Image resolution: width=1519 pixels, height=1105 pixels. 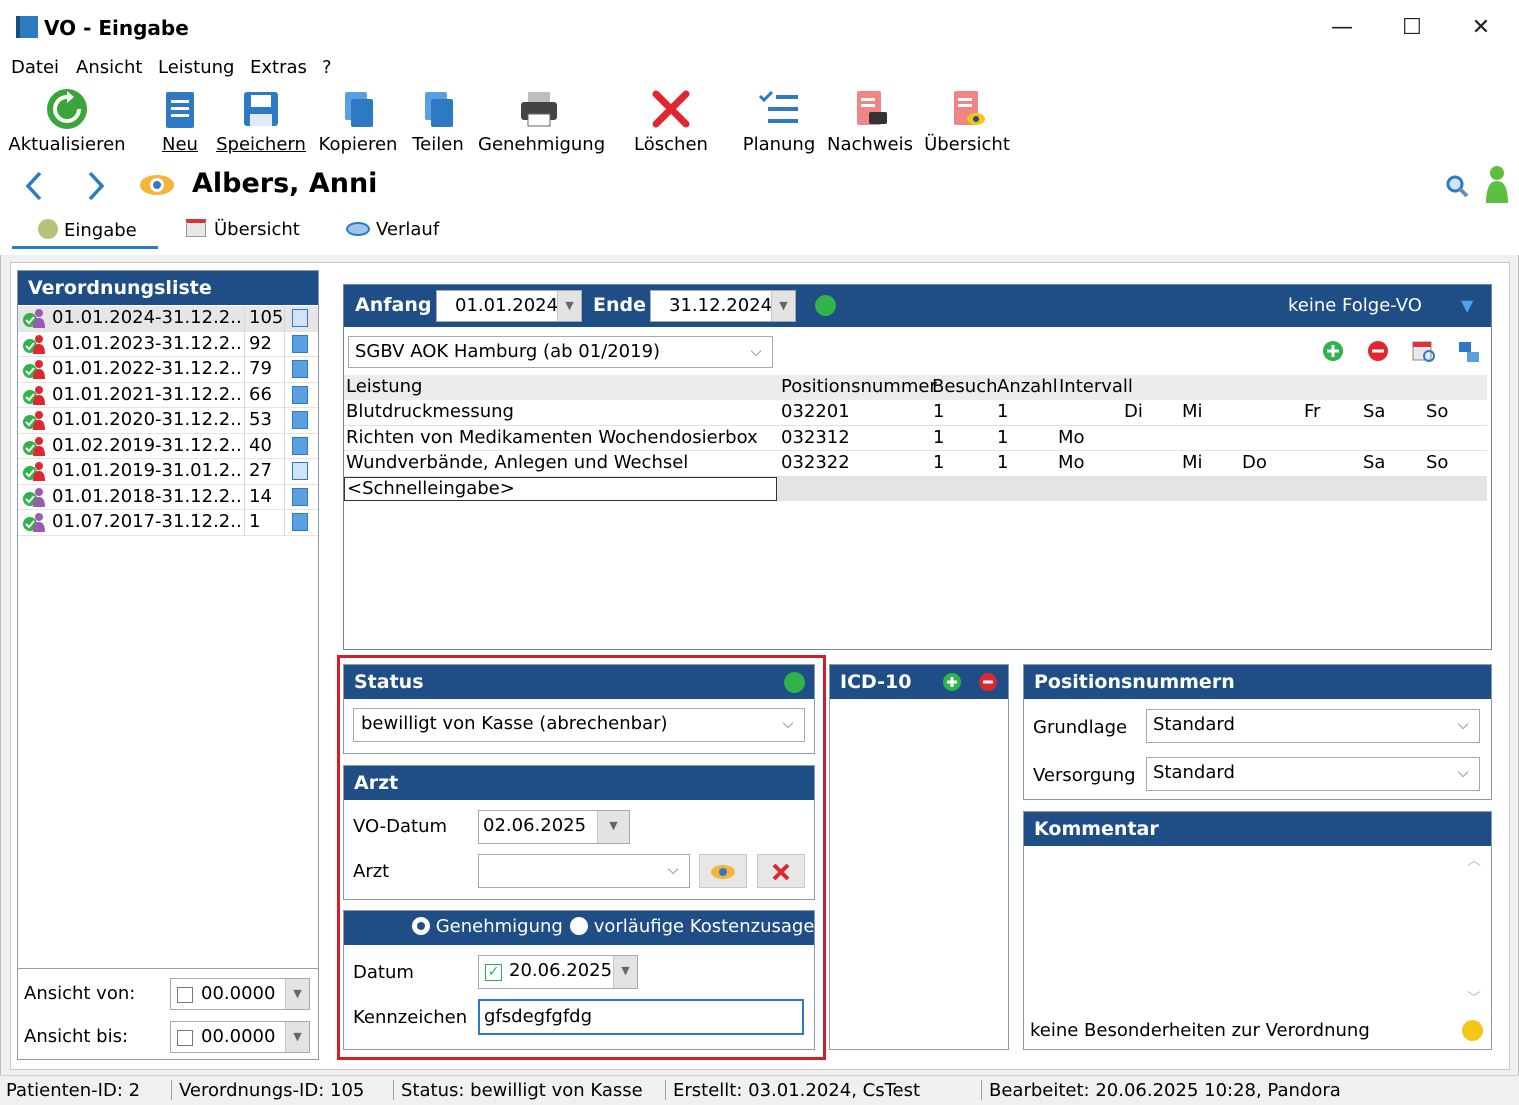 What do you see at coordinates (168, 370) in the screenshot?
I see `vo-list-item: 01.01.2022-31.12.2.. 79` at bounding box center [168, 370].